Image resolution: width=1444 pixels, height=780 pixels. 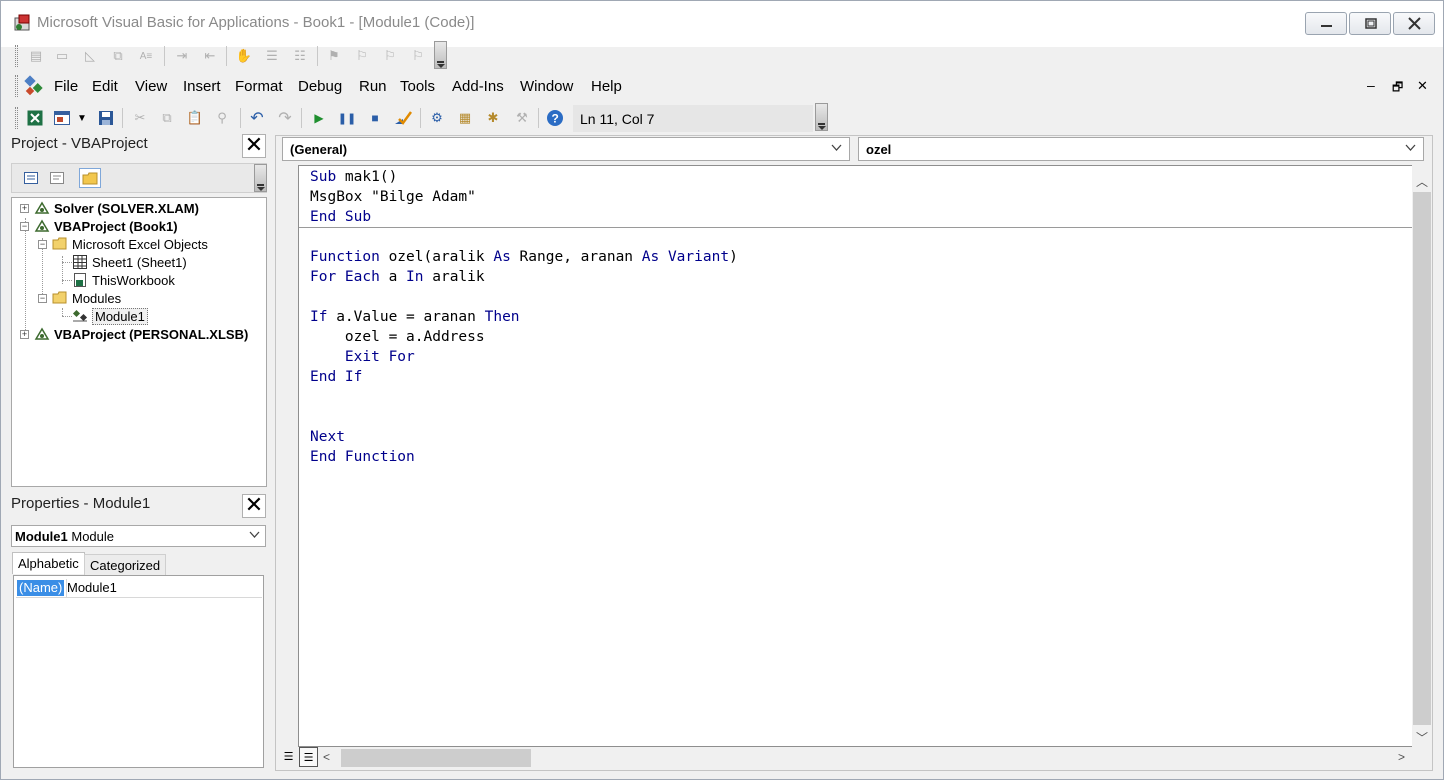 I want to click on menu-debug: Debug, so click(x=320, y=86).